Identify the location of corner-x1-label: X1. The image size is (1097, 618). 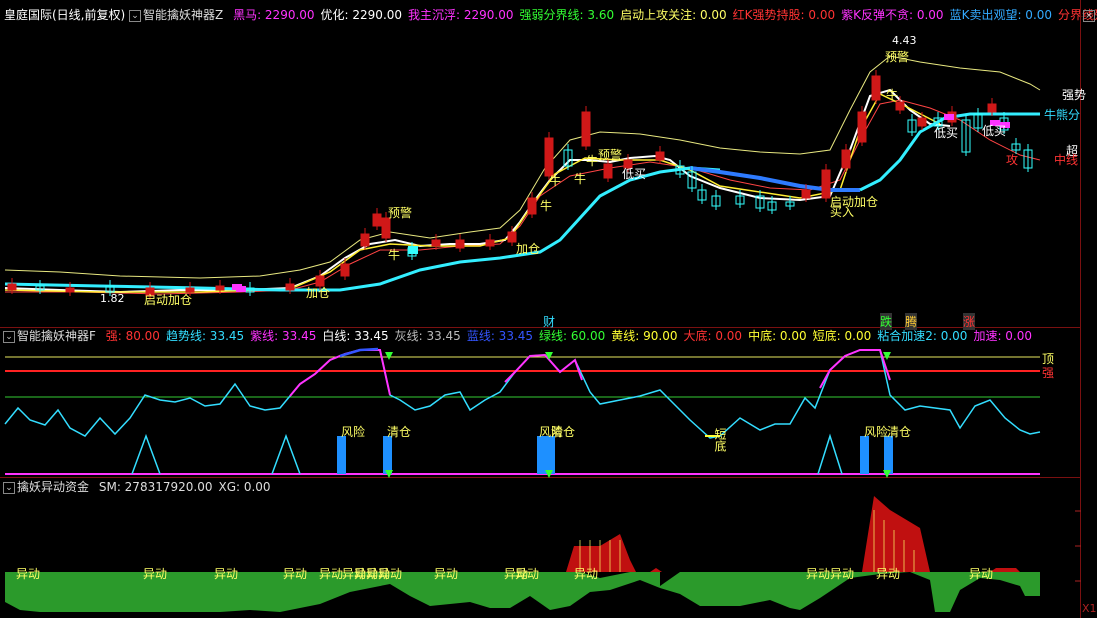
(1089, 608).